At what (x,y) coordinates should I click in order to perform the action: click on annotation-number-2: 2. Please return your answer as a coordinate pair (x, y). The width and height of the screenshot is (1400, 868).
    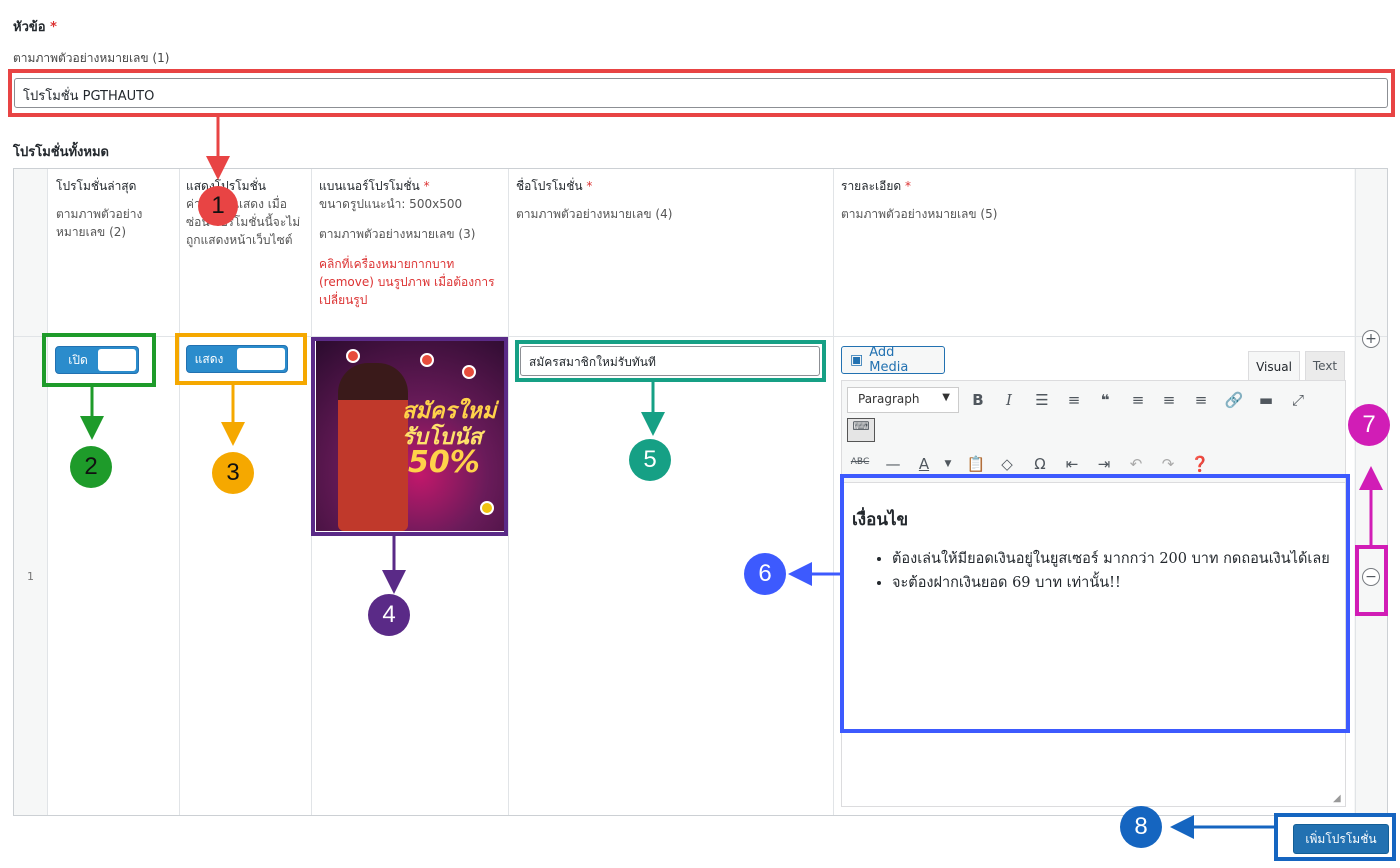
    Looking at the image, I should click on (91, 467).